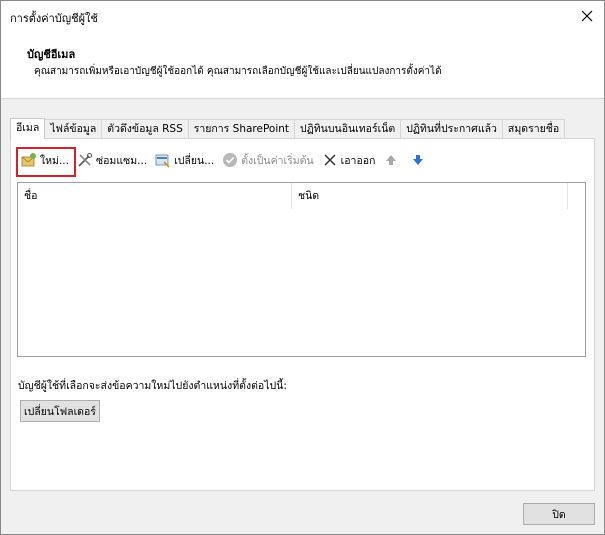  I want to click on close-icon, so click(587, 16).